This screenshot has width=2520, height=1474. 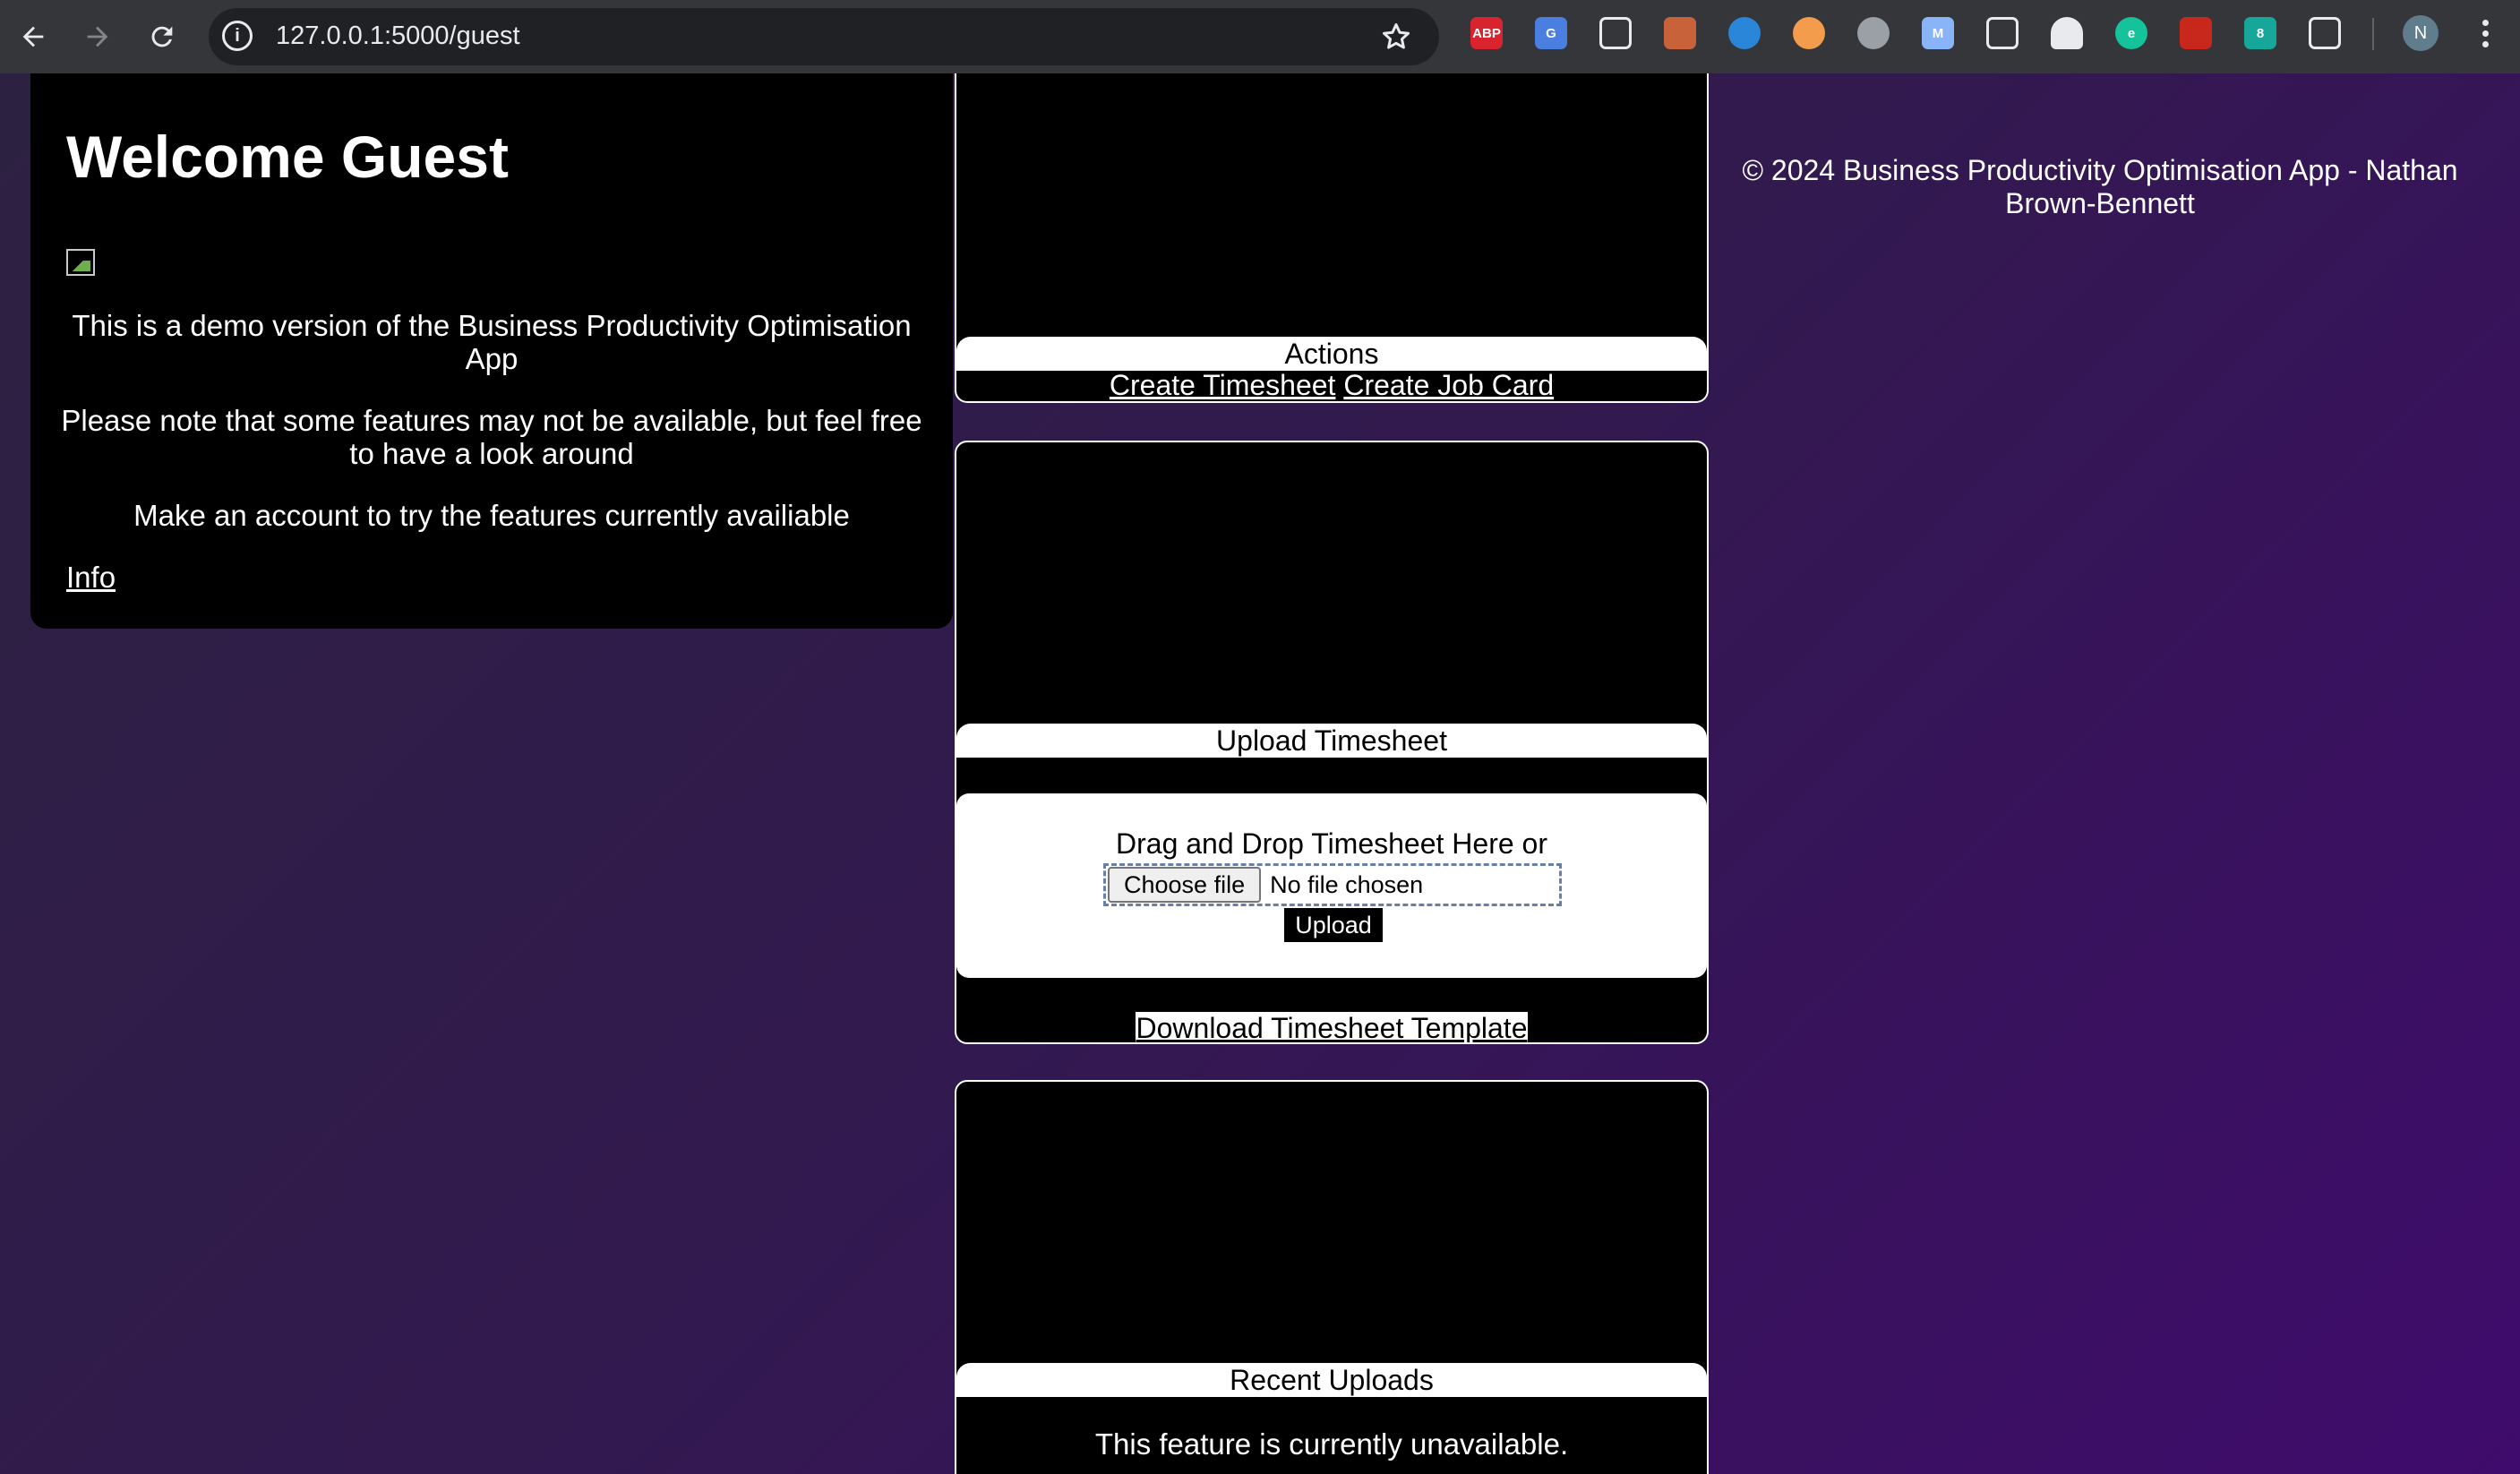 I want to click on toolbar-separator, so click(x=2373, y=34).